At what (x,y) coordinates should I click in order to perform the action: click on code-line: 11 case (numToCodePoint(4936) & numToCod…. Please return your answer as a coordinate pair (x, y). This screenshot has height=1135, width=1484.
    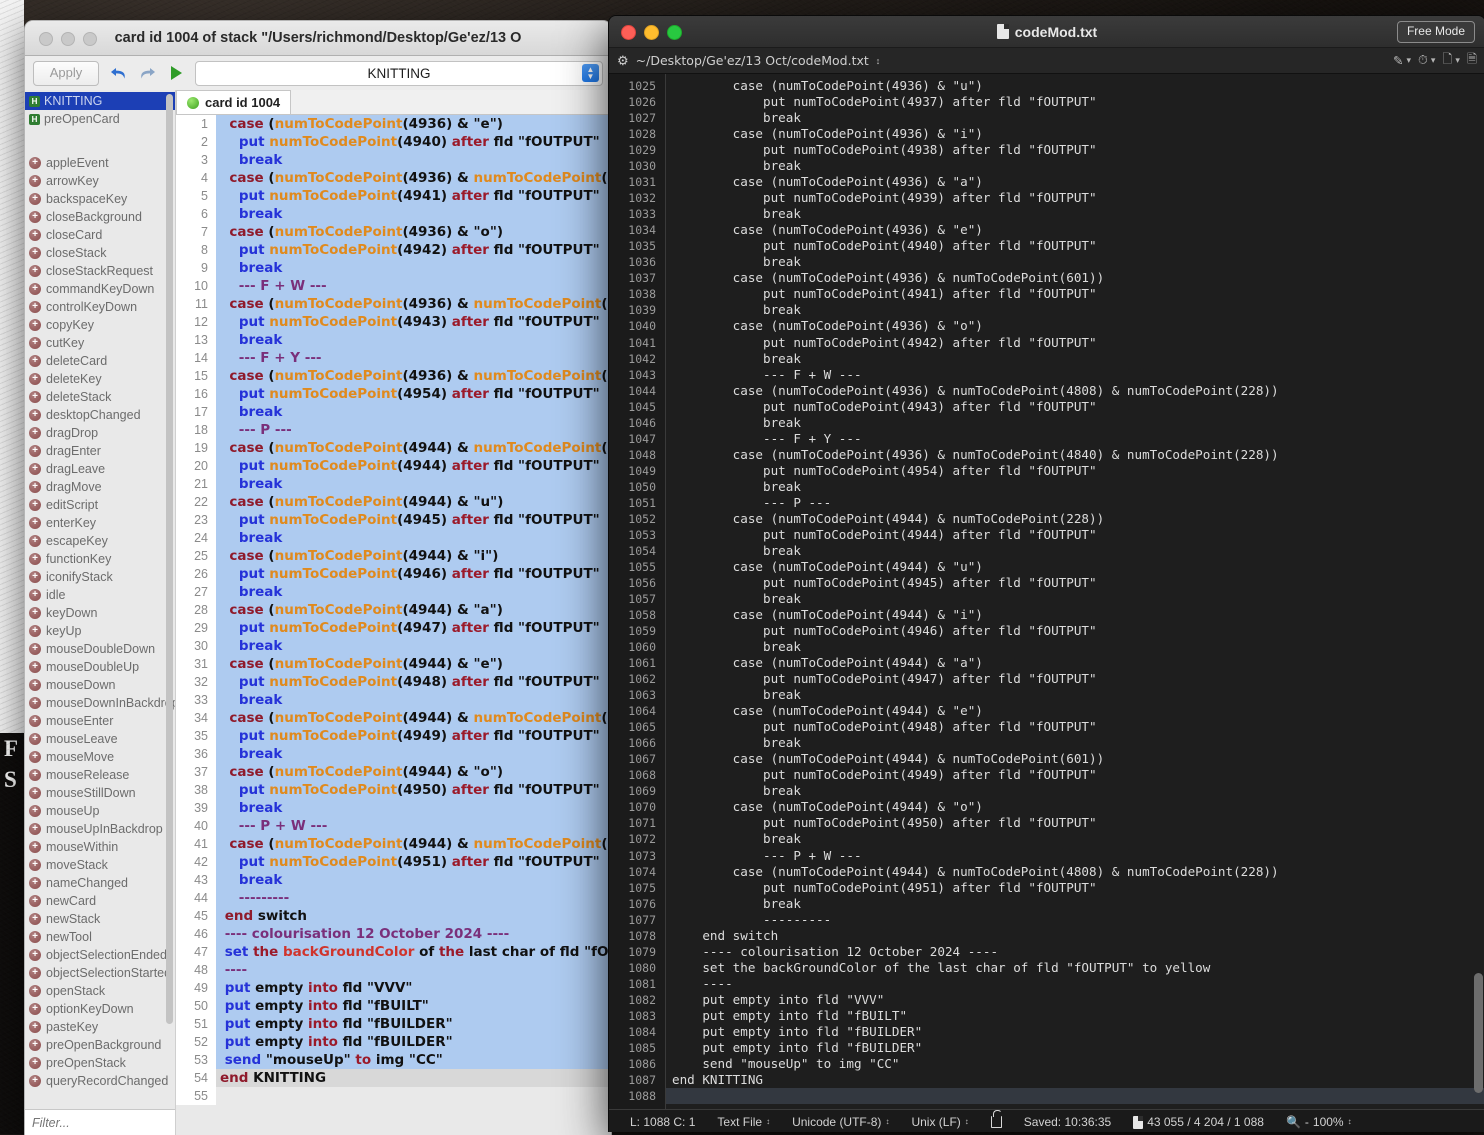
    Looking at the image, I should click on (393, 304).